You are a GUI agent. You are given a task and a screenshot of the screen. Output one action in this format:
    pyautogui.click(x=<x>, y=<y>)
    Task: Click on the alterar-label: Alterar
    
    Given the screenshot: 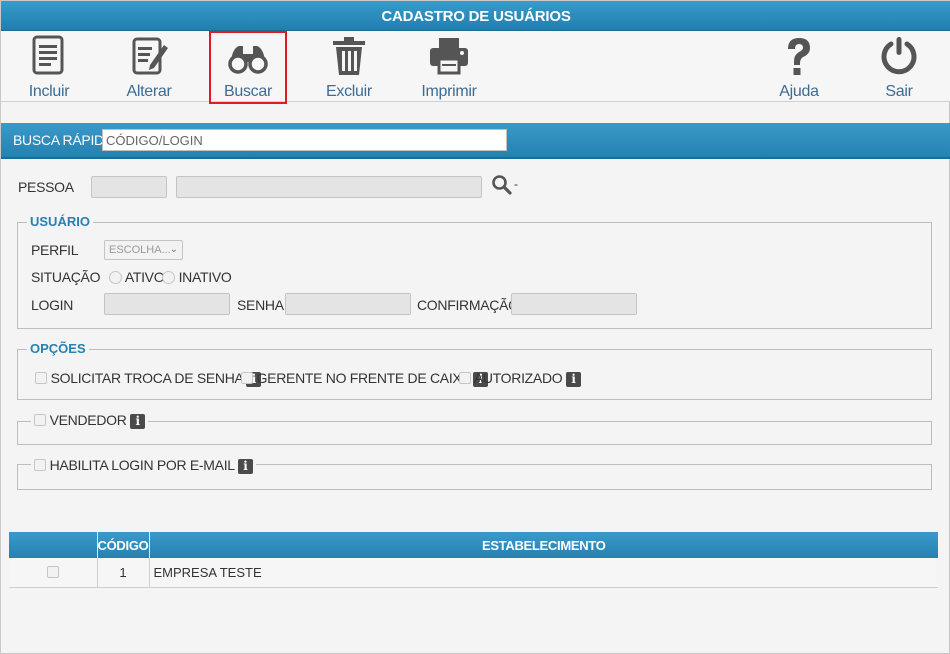 What is the action you would take?
    pyautogui.click(x=149, y=91)
    